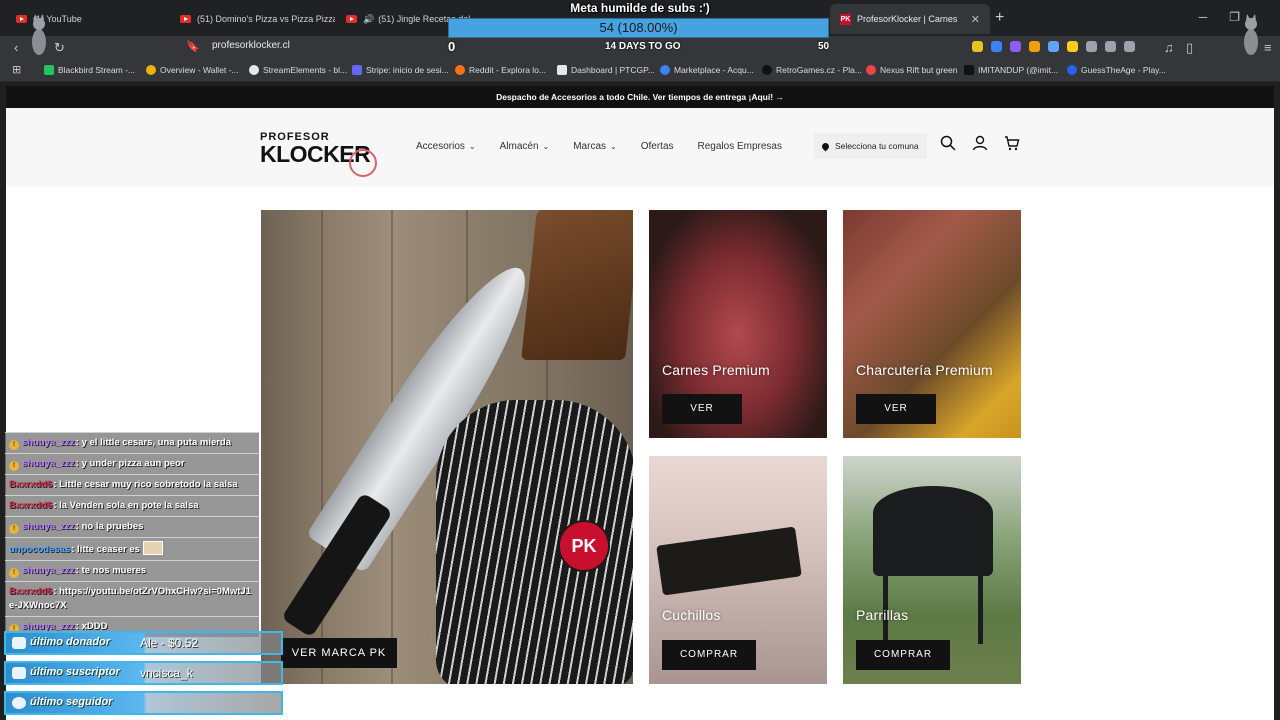 Image resolution: width=1280 pixels, height=720 pixels. Describe the element at coordinates (562, 70) in the screenshot. I see `dashboard-icon` at that location.